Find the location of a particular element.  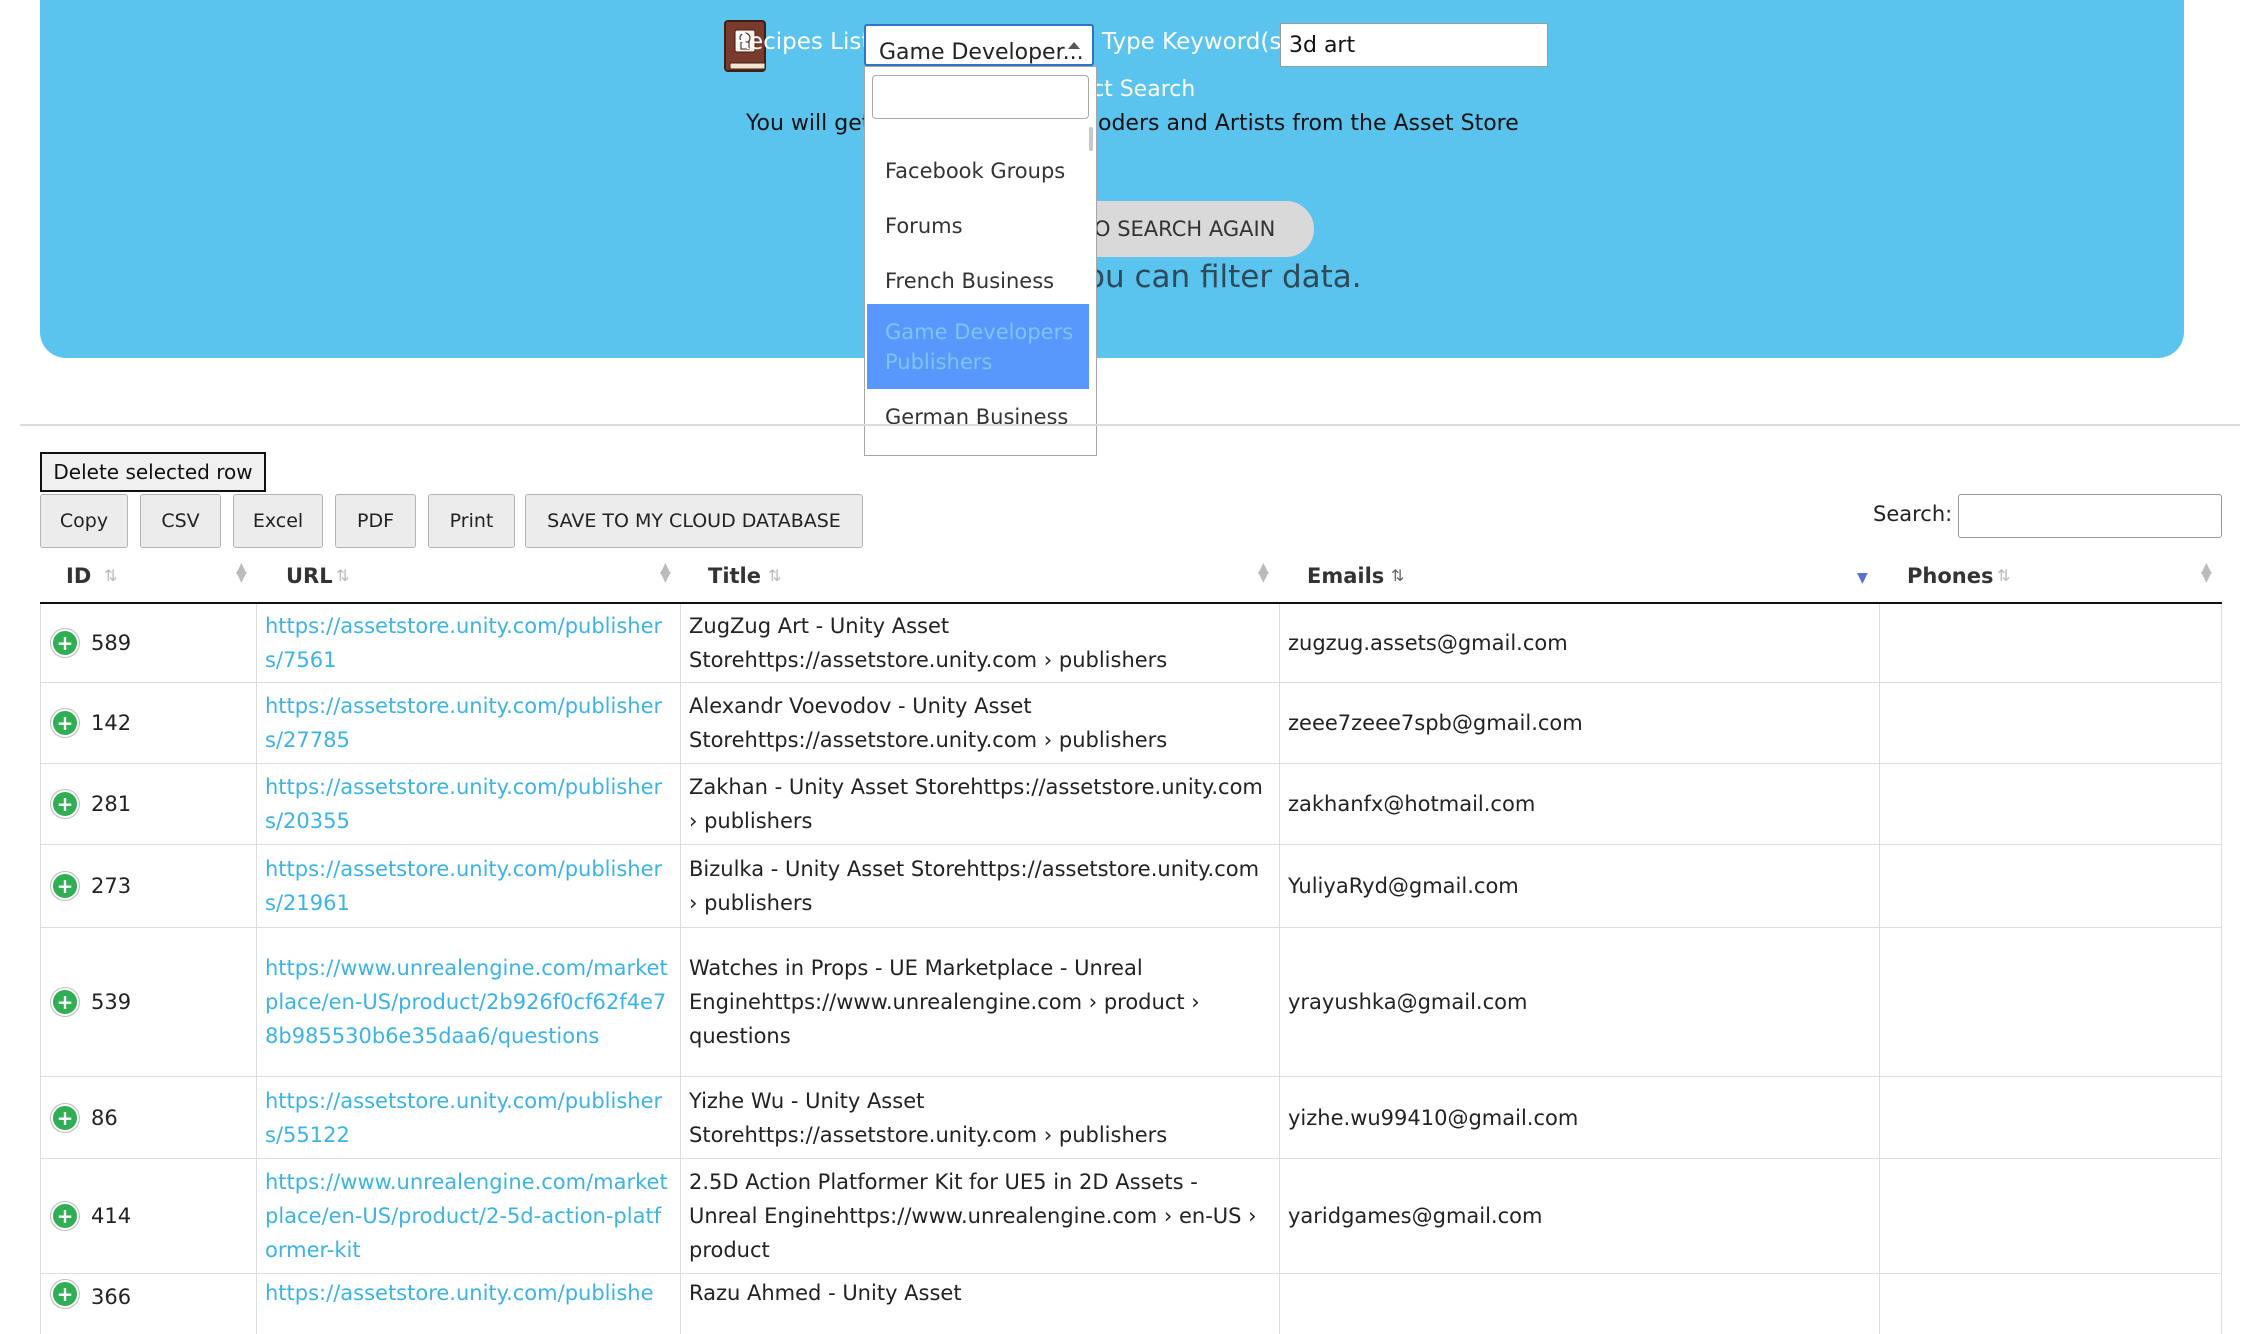

row-id: 539 is located at coordinates (111, 1002).